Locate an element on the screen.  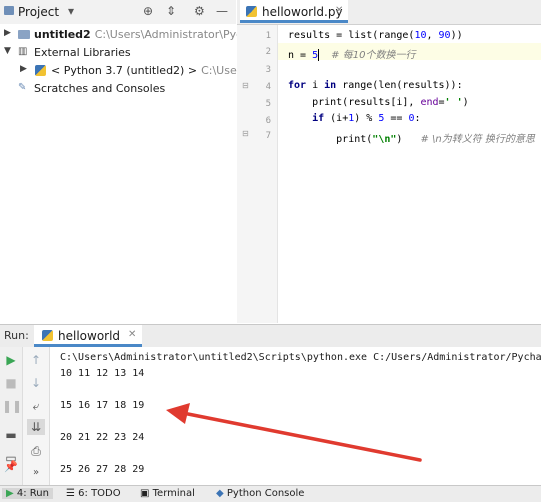
terminal-icon: ▣ is located at coordinates (146, 493).